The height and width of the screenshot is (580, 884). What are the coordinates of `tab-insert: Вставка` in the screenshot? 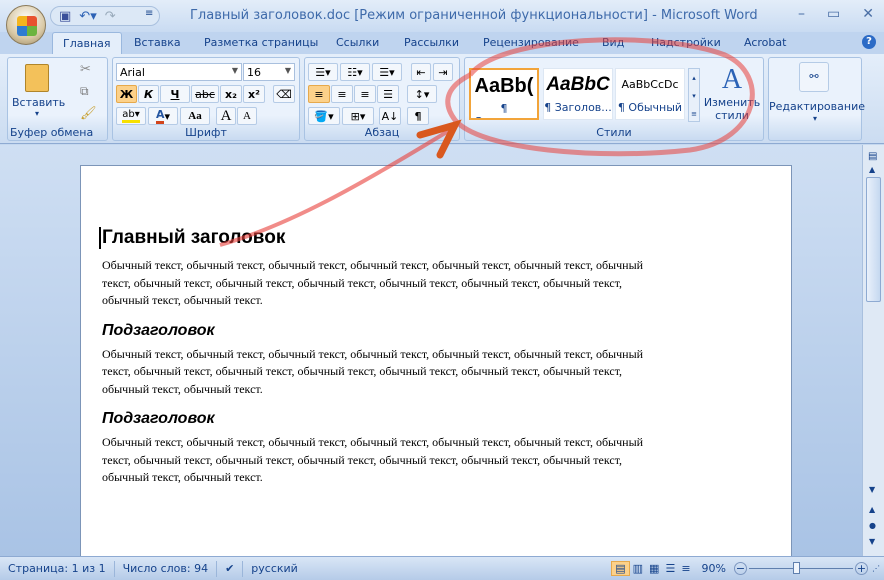 It's located at (157, 42).